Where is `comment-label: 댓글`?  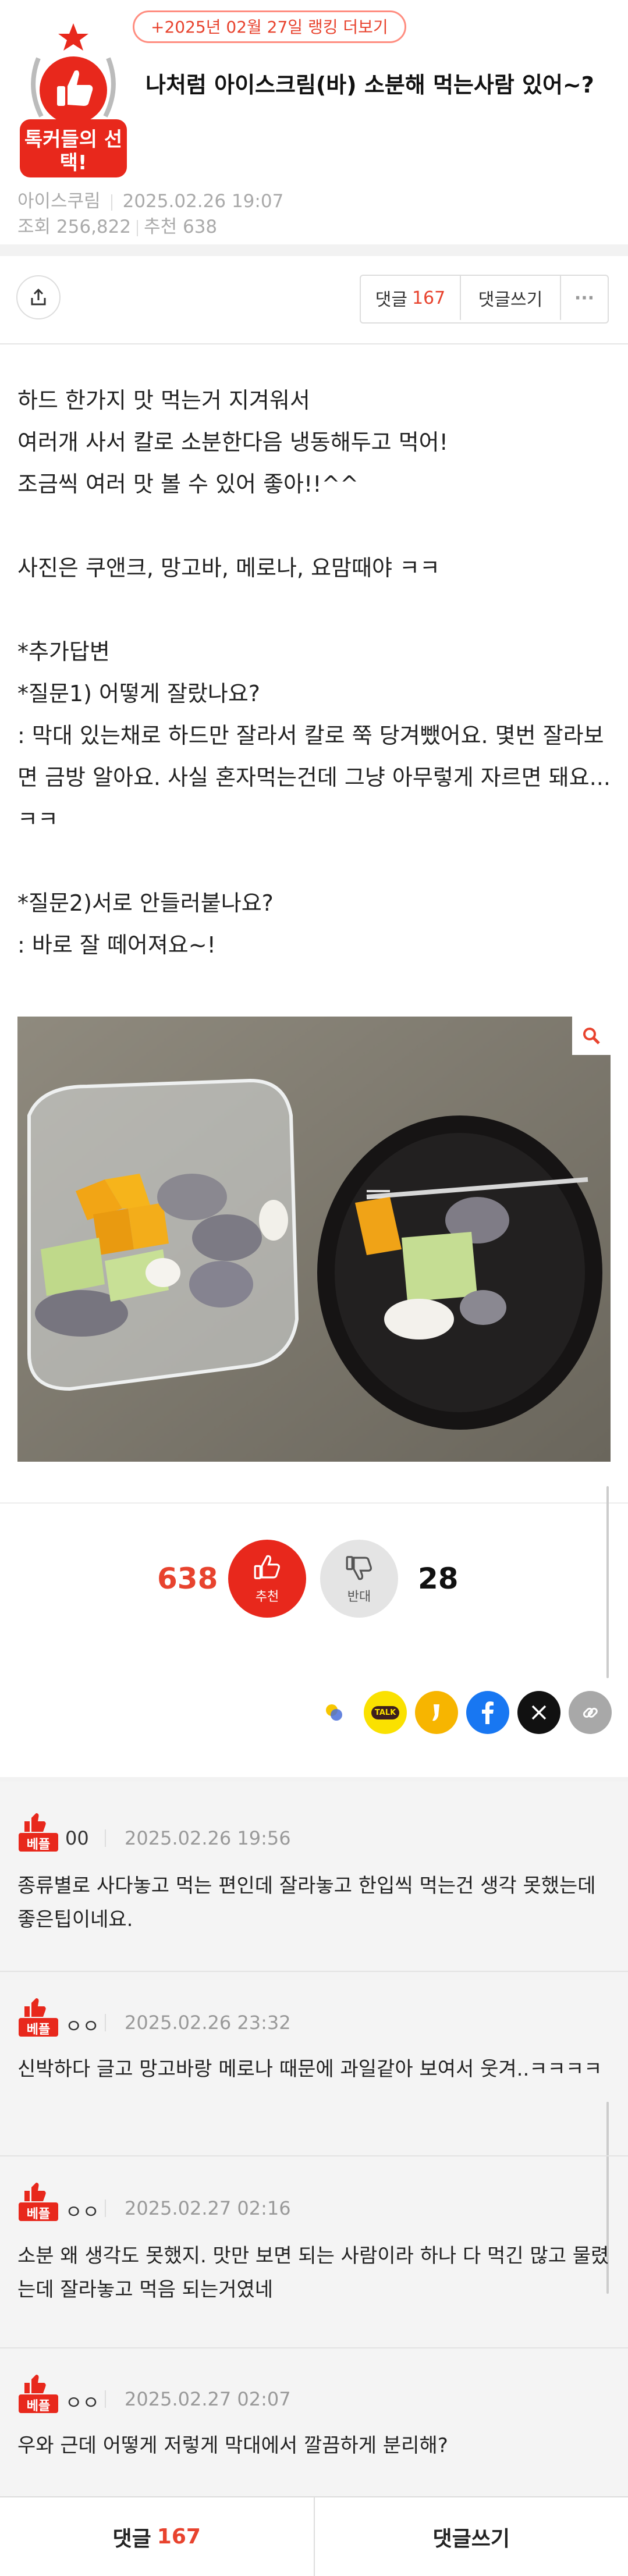
comment-label: 댓글 is located at coordinates (391, 298).